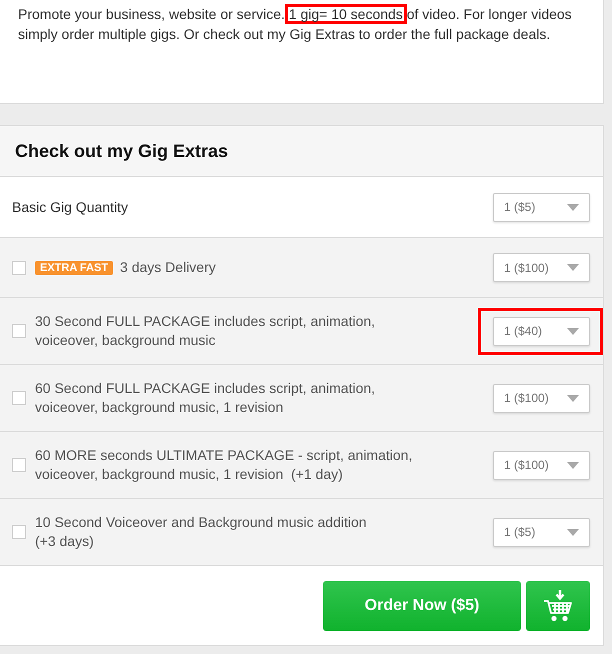 Image resolution: width=612 pixels, height=654 pixels. I want to click on quantity-select: 1 ($40), so click(541, 331).